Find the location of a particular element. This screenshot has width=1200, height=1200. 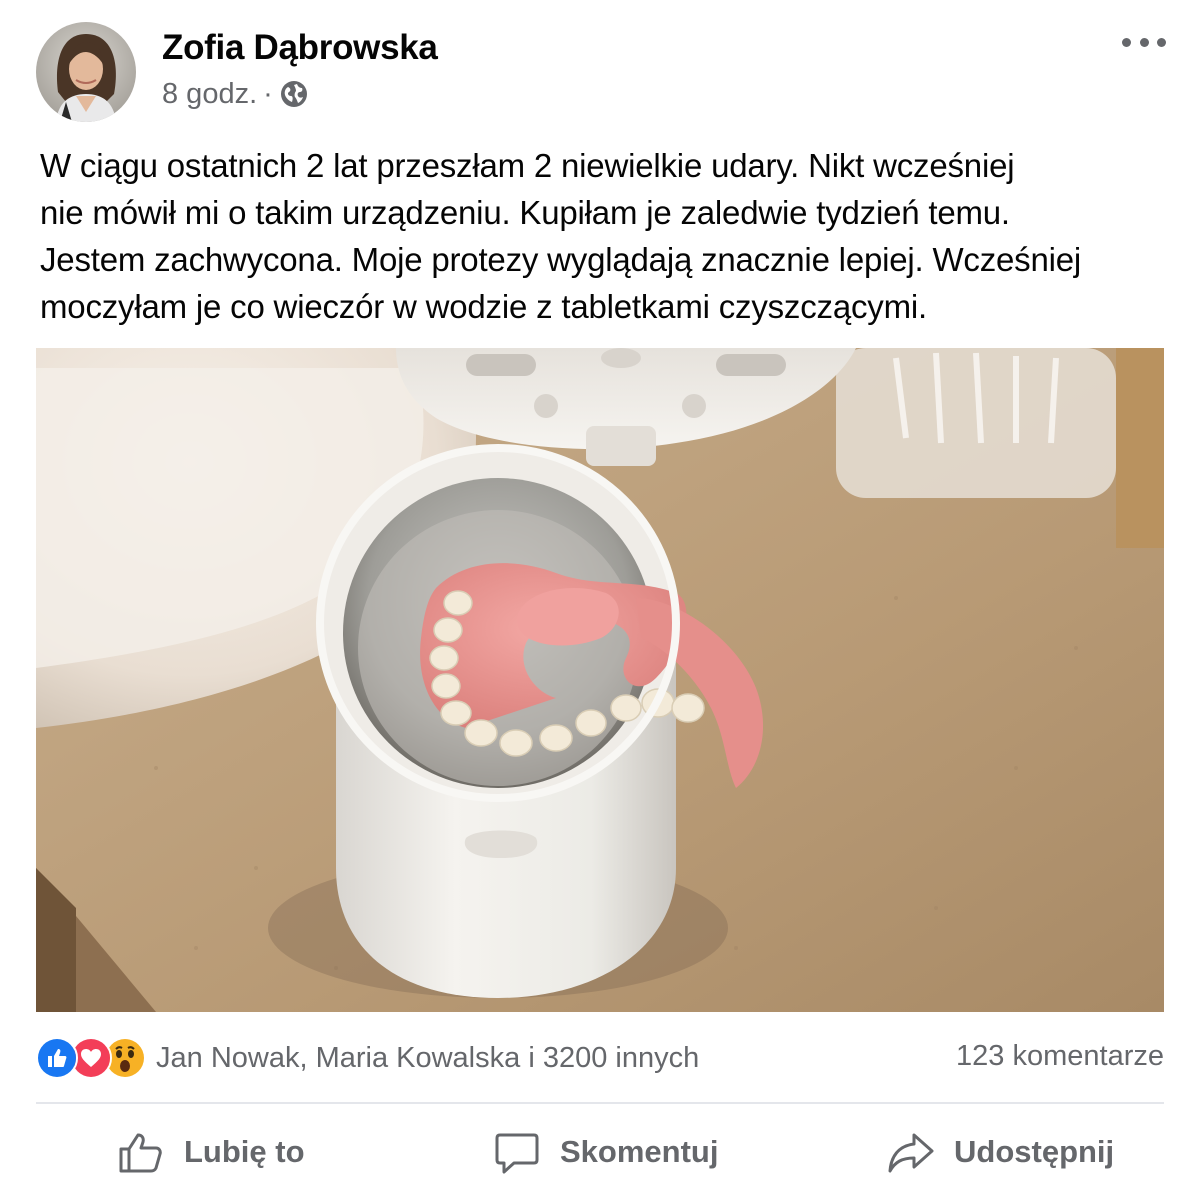

comment-button: Skomentuj is located at coordinates (605, 1152).